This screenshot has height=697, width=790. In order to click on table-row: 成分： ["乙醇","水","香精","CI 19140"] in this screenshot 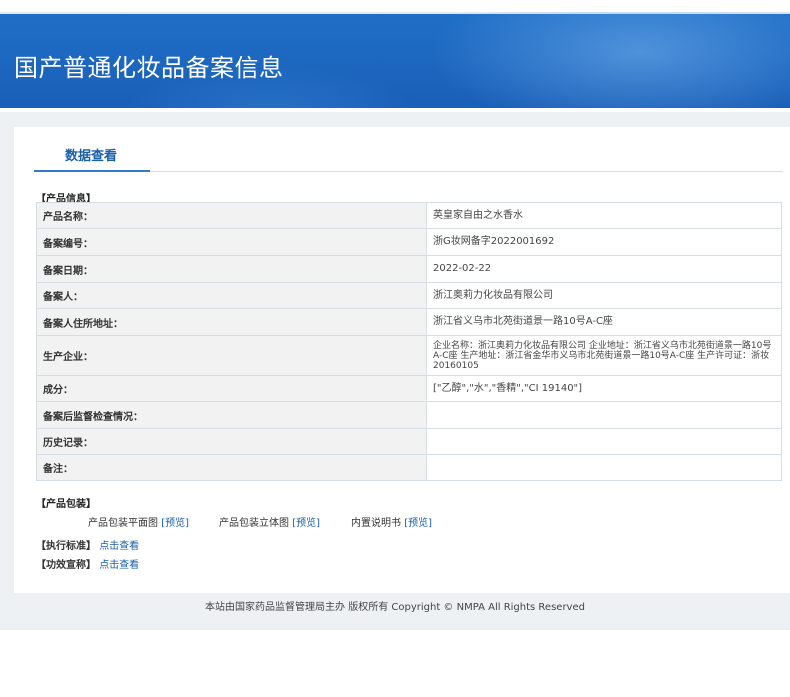, I will do `click(409, 388)`.